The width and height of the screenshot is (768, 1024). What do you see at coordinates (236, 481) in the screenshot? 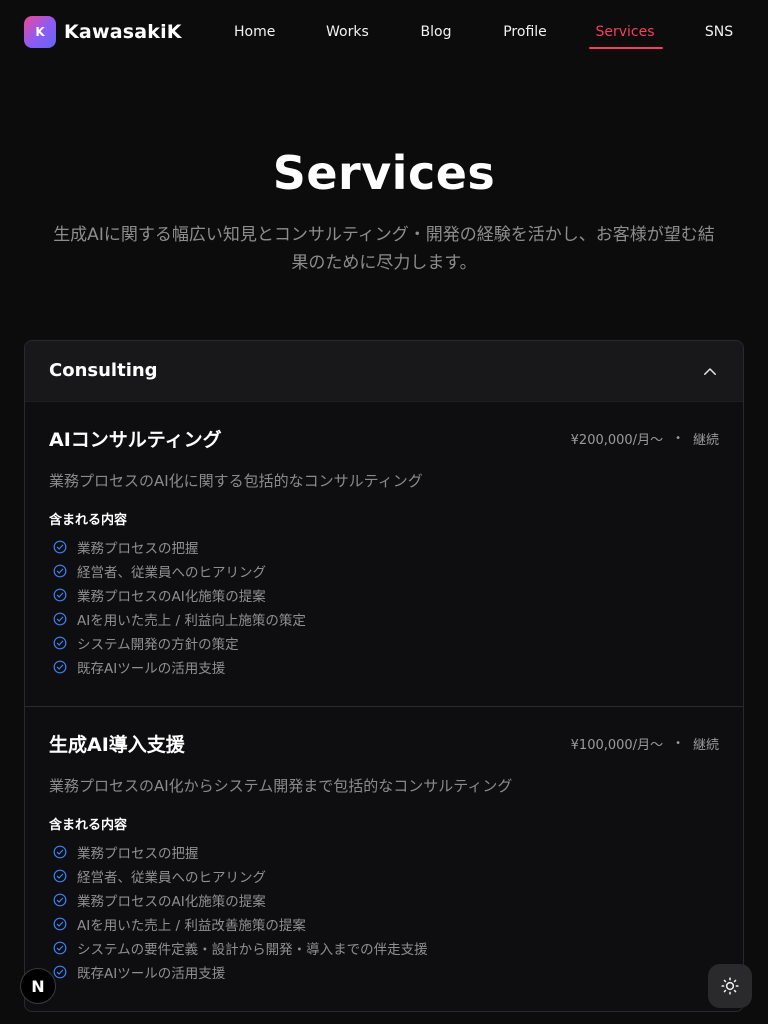
I see `service-description: 業務プロセスのAI化に関する包括的なコンサルティング` at bounding box center [236, 481].